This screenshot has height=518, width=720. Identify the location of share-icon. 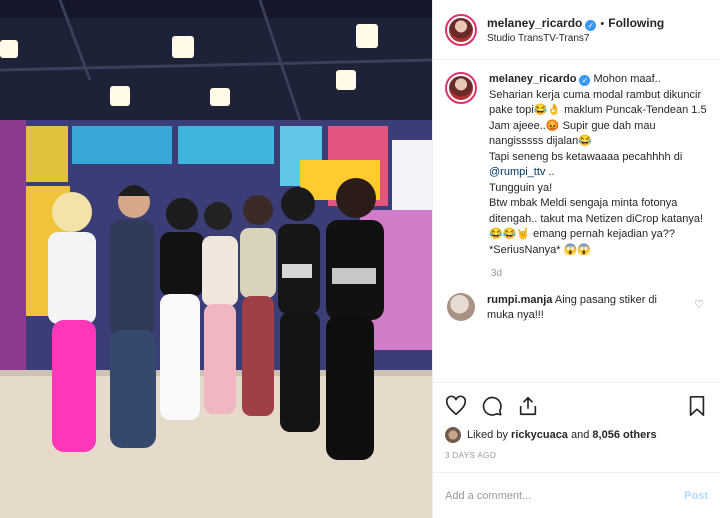
(528, 406).